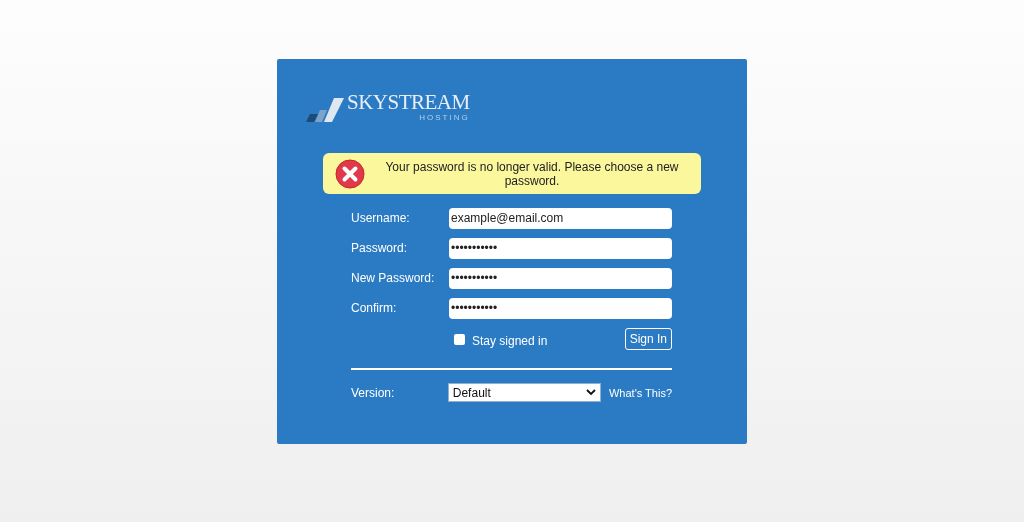 The image size is (1024, 522). What do you see at coordinates (532, 173) in the screenshot?
I see `alert-message: Your password is no longer valid. Please choose a new password.` at bounding box center [532, 173].